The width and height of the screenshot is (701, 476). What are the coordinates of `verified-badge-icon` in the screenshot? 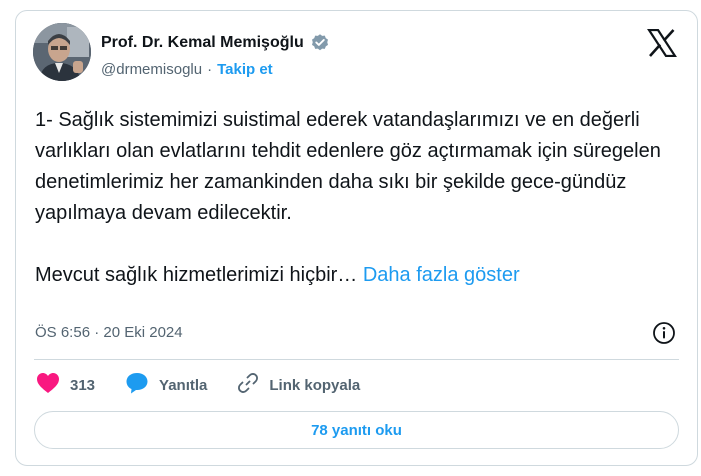 It's located at (320, 43).